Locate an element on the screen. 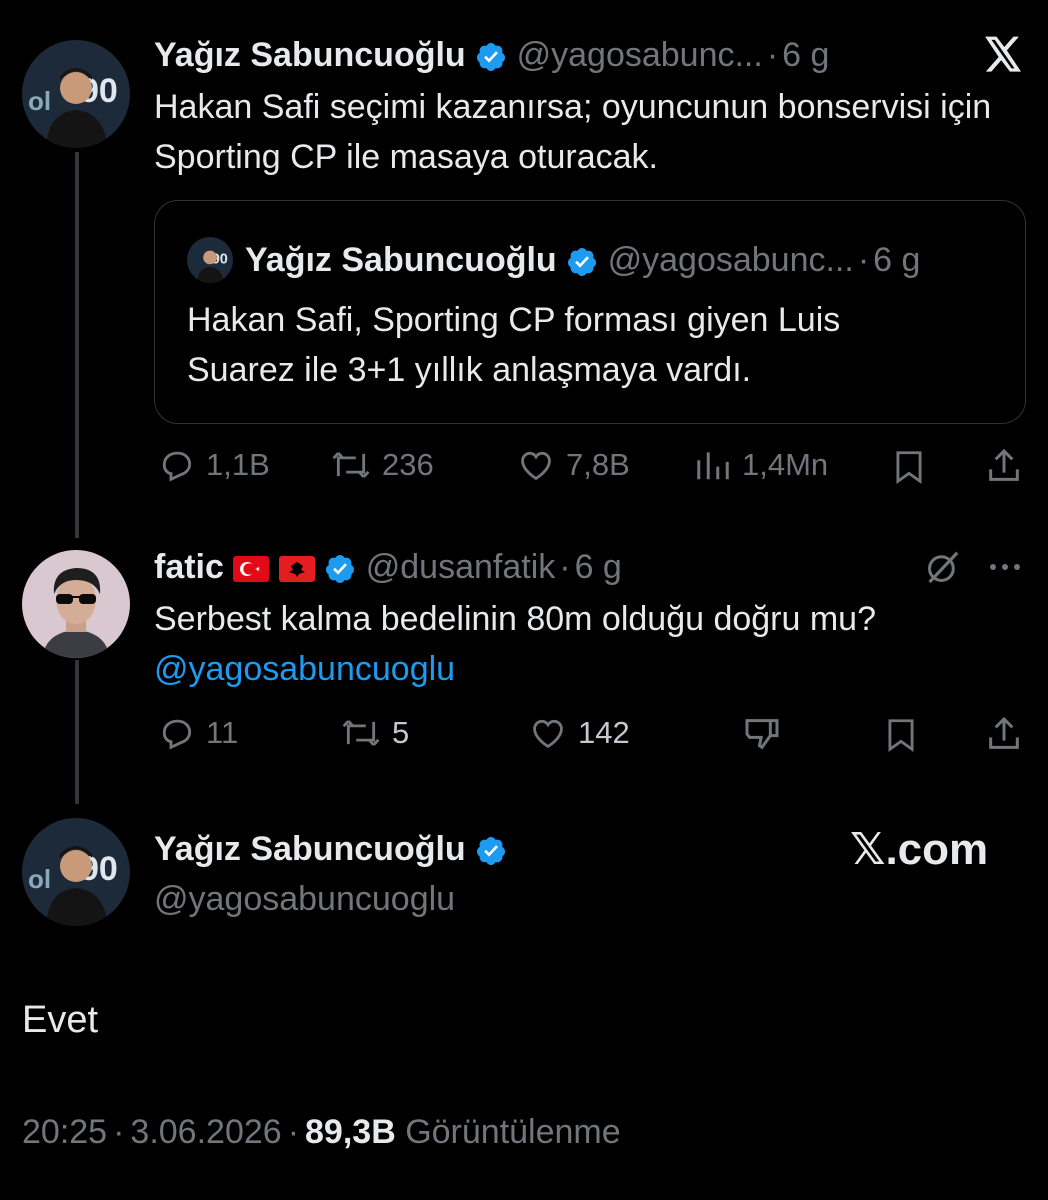 The height and width of the screenshot is (1200, 1048). author-handle: @yagosabuncuoglu is located at coordinates (304, 899).